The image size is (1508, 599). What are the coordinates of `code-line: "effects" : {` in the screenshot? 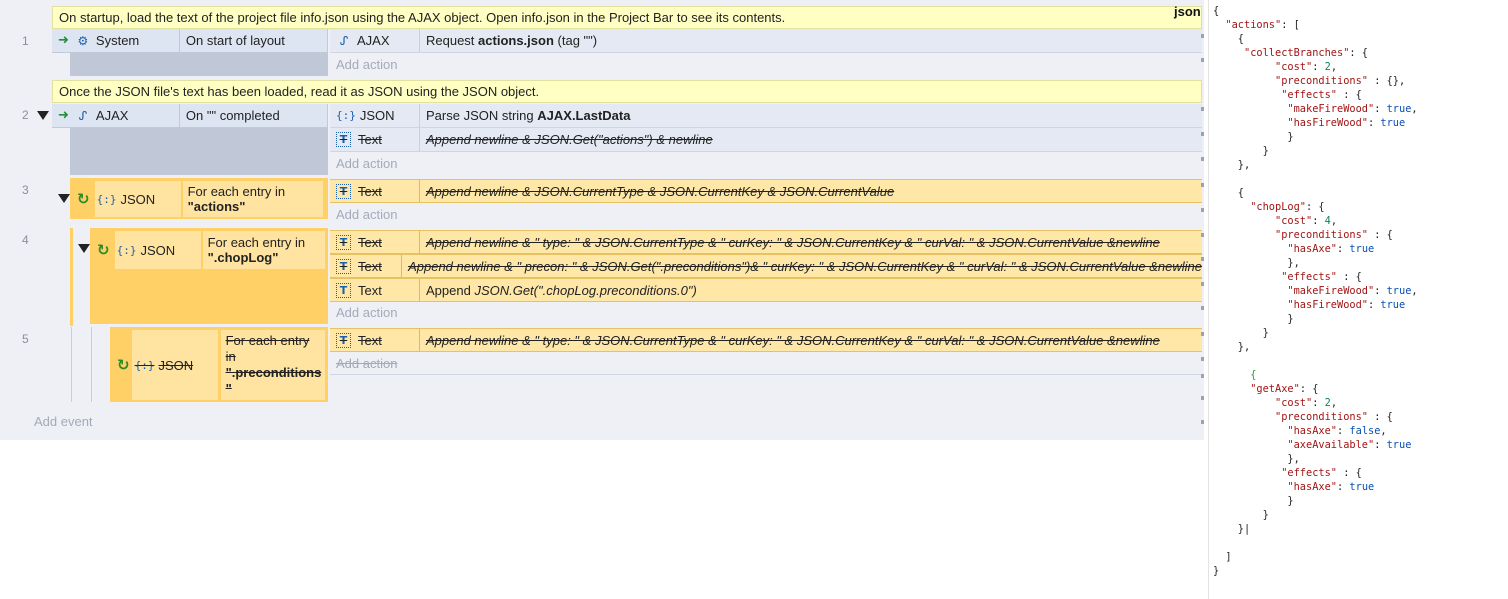 It's located at (1321, 277).